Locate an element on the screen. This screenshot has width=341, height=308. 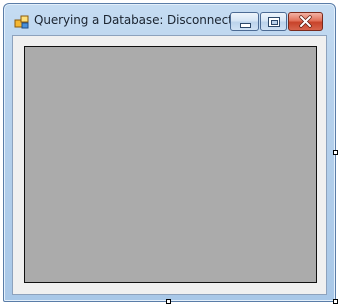
resize-handle-right is located at coordinates (335, 152).